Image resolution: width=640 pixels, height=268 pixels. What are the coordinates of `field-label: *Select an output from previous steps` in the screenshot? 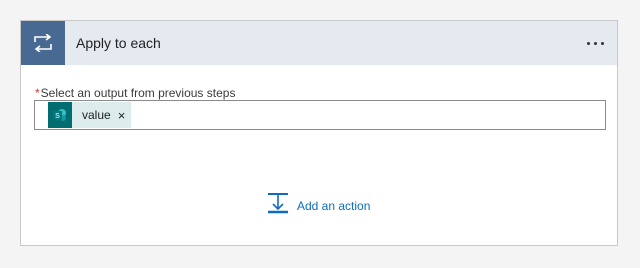 It's located at (135, 93).